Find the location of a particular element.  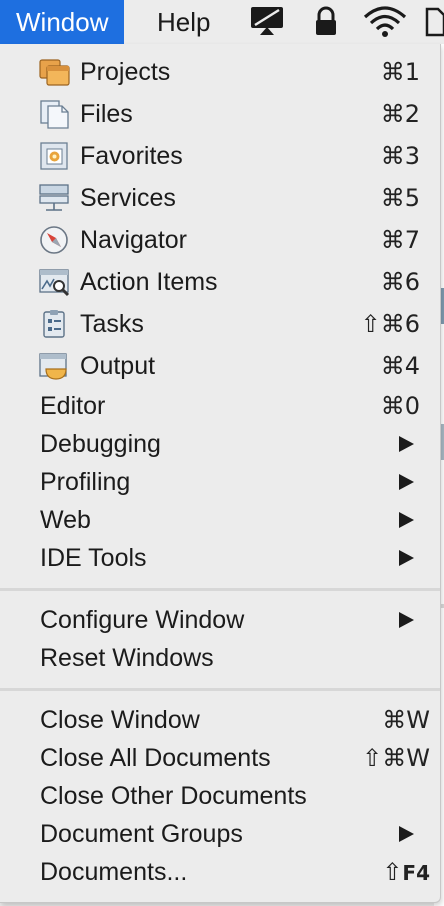

display-mirroring-icon is located at coordinates (268, 22).